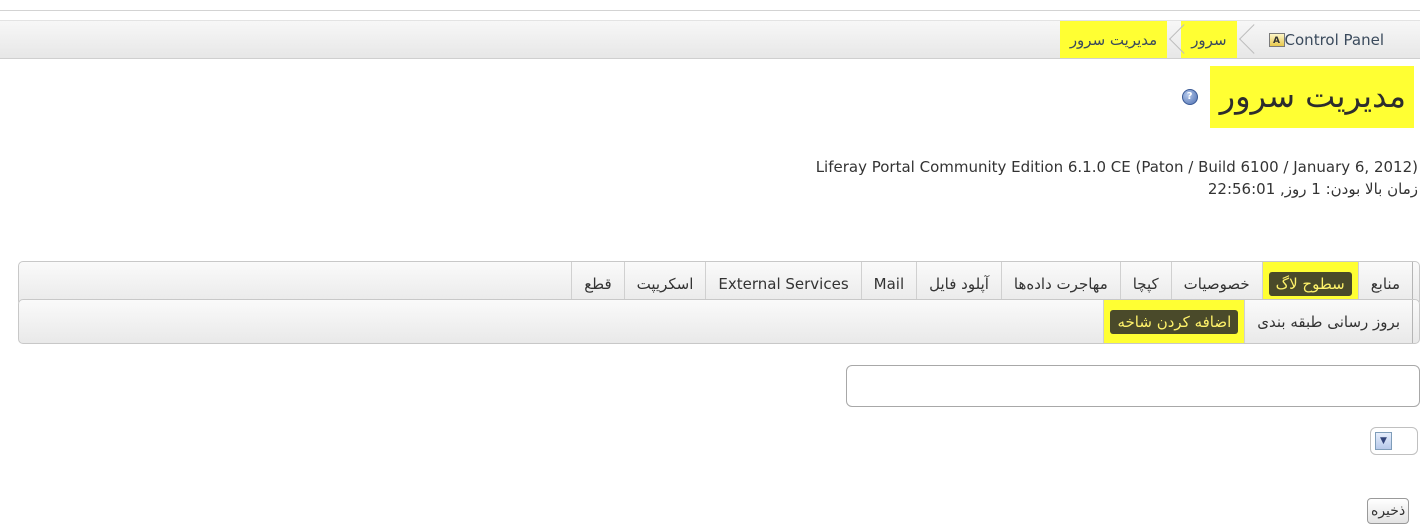 The width and height of the screenshot is (1420, 531). I want to click on tab-label: External Services, so click(783, 283).